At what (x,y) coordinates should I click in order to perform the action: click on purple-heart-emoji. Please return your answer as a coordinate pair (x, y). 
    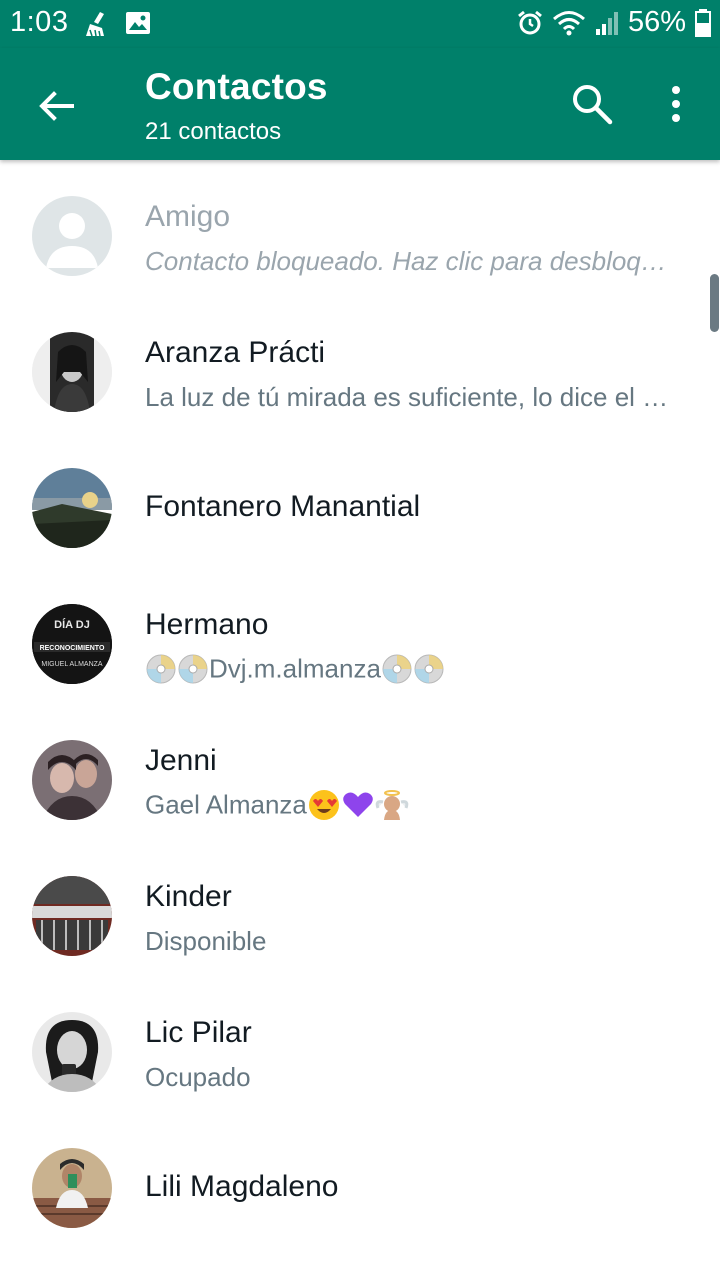
    Looking at the image, I should click on (358, 805).